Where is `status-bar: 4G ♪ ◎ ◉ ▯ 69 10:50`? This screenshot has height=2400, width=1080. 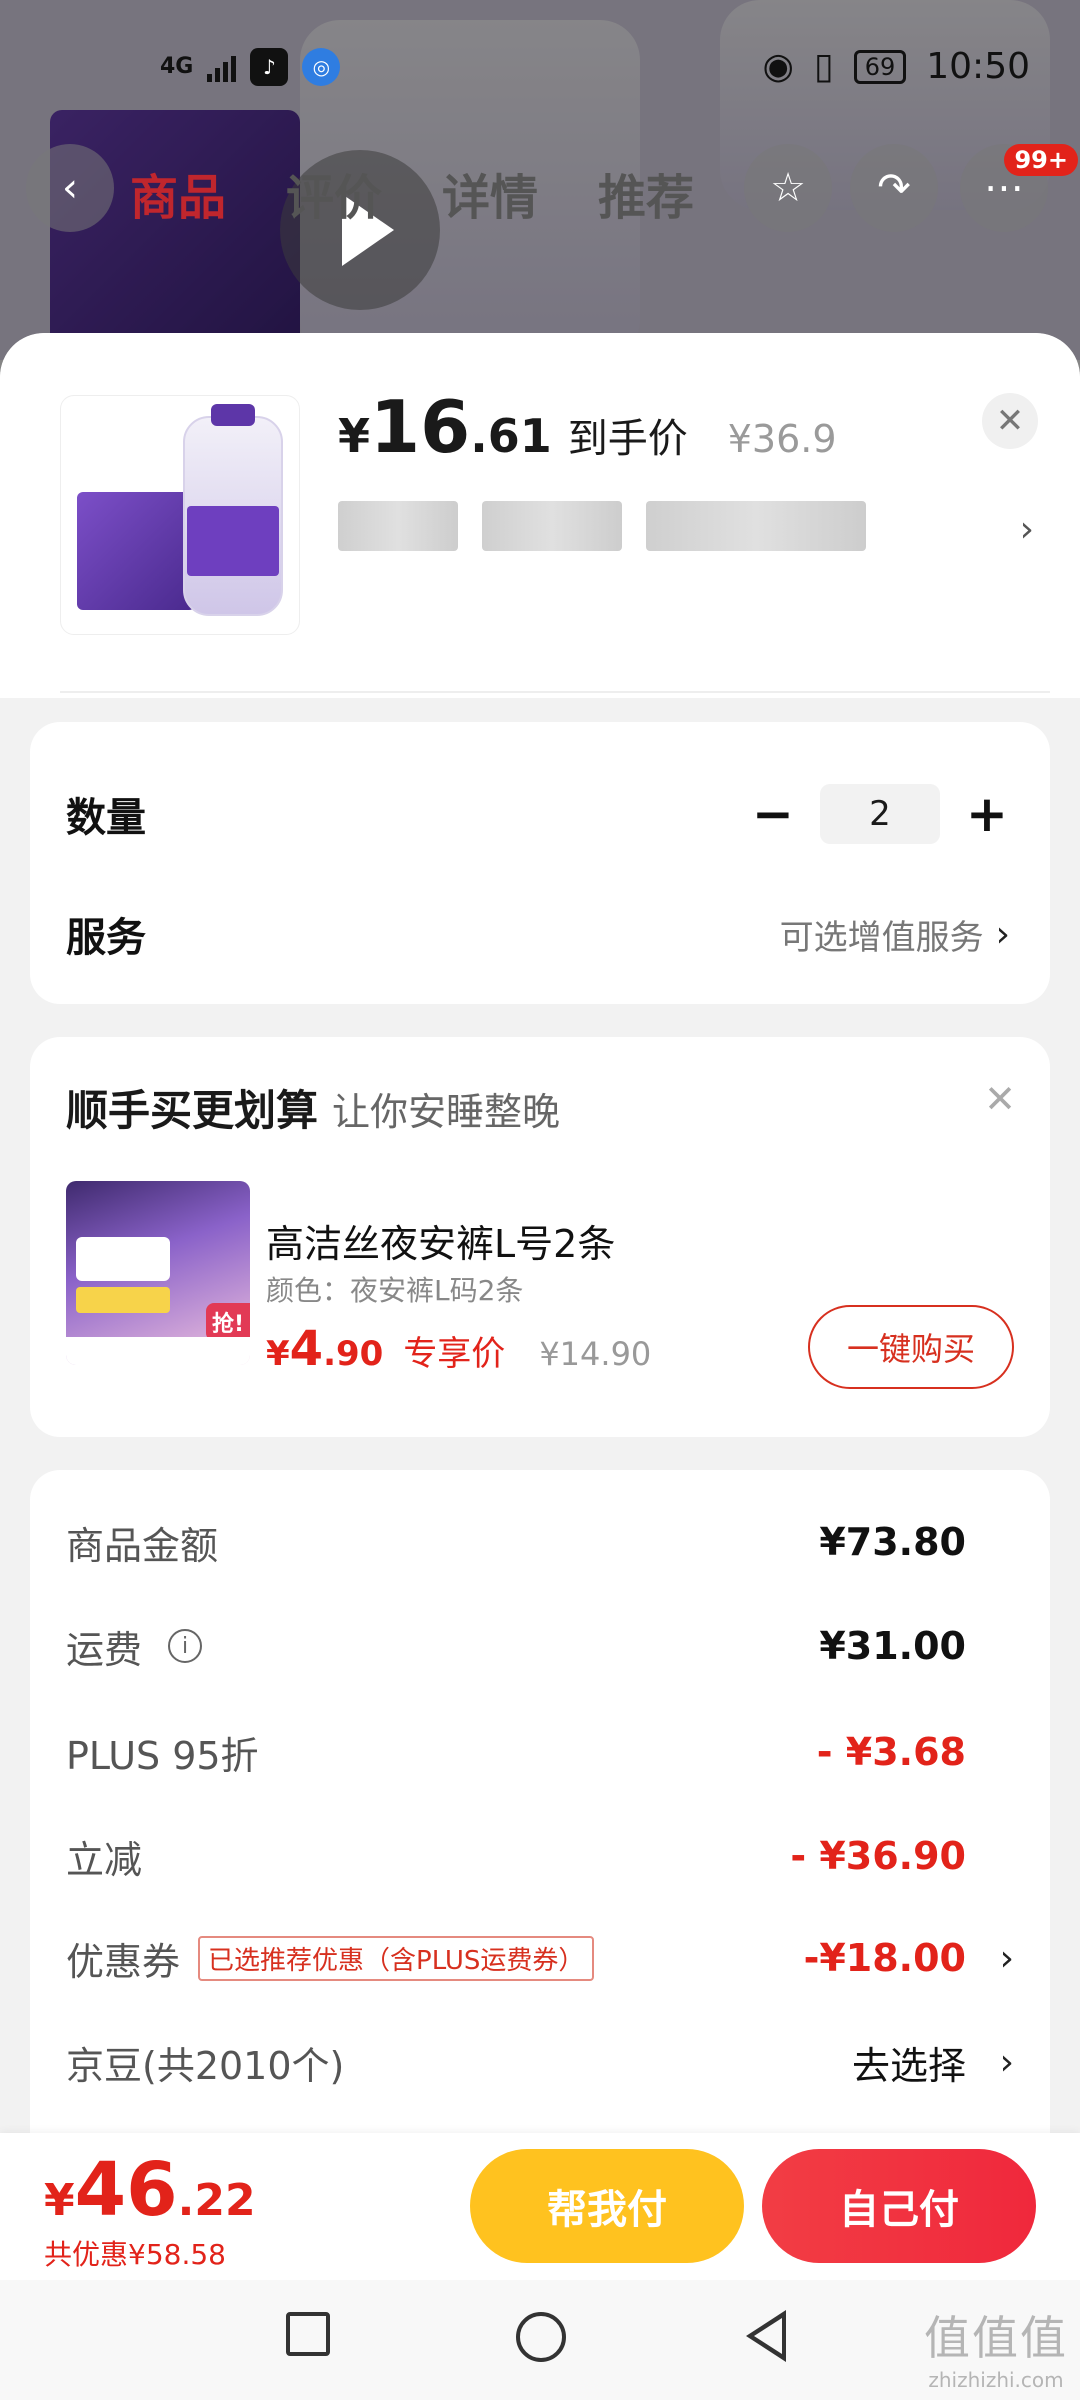 status-bar: 4G ♪ ◎ ◉ ▯ 69 10:50 is located at coordinates (540, 65).